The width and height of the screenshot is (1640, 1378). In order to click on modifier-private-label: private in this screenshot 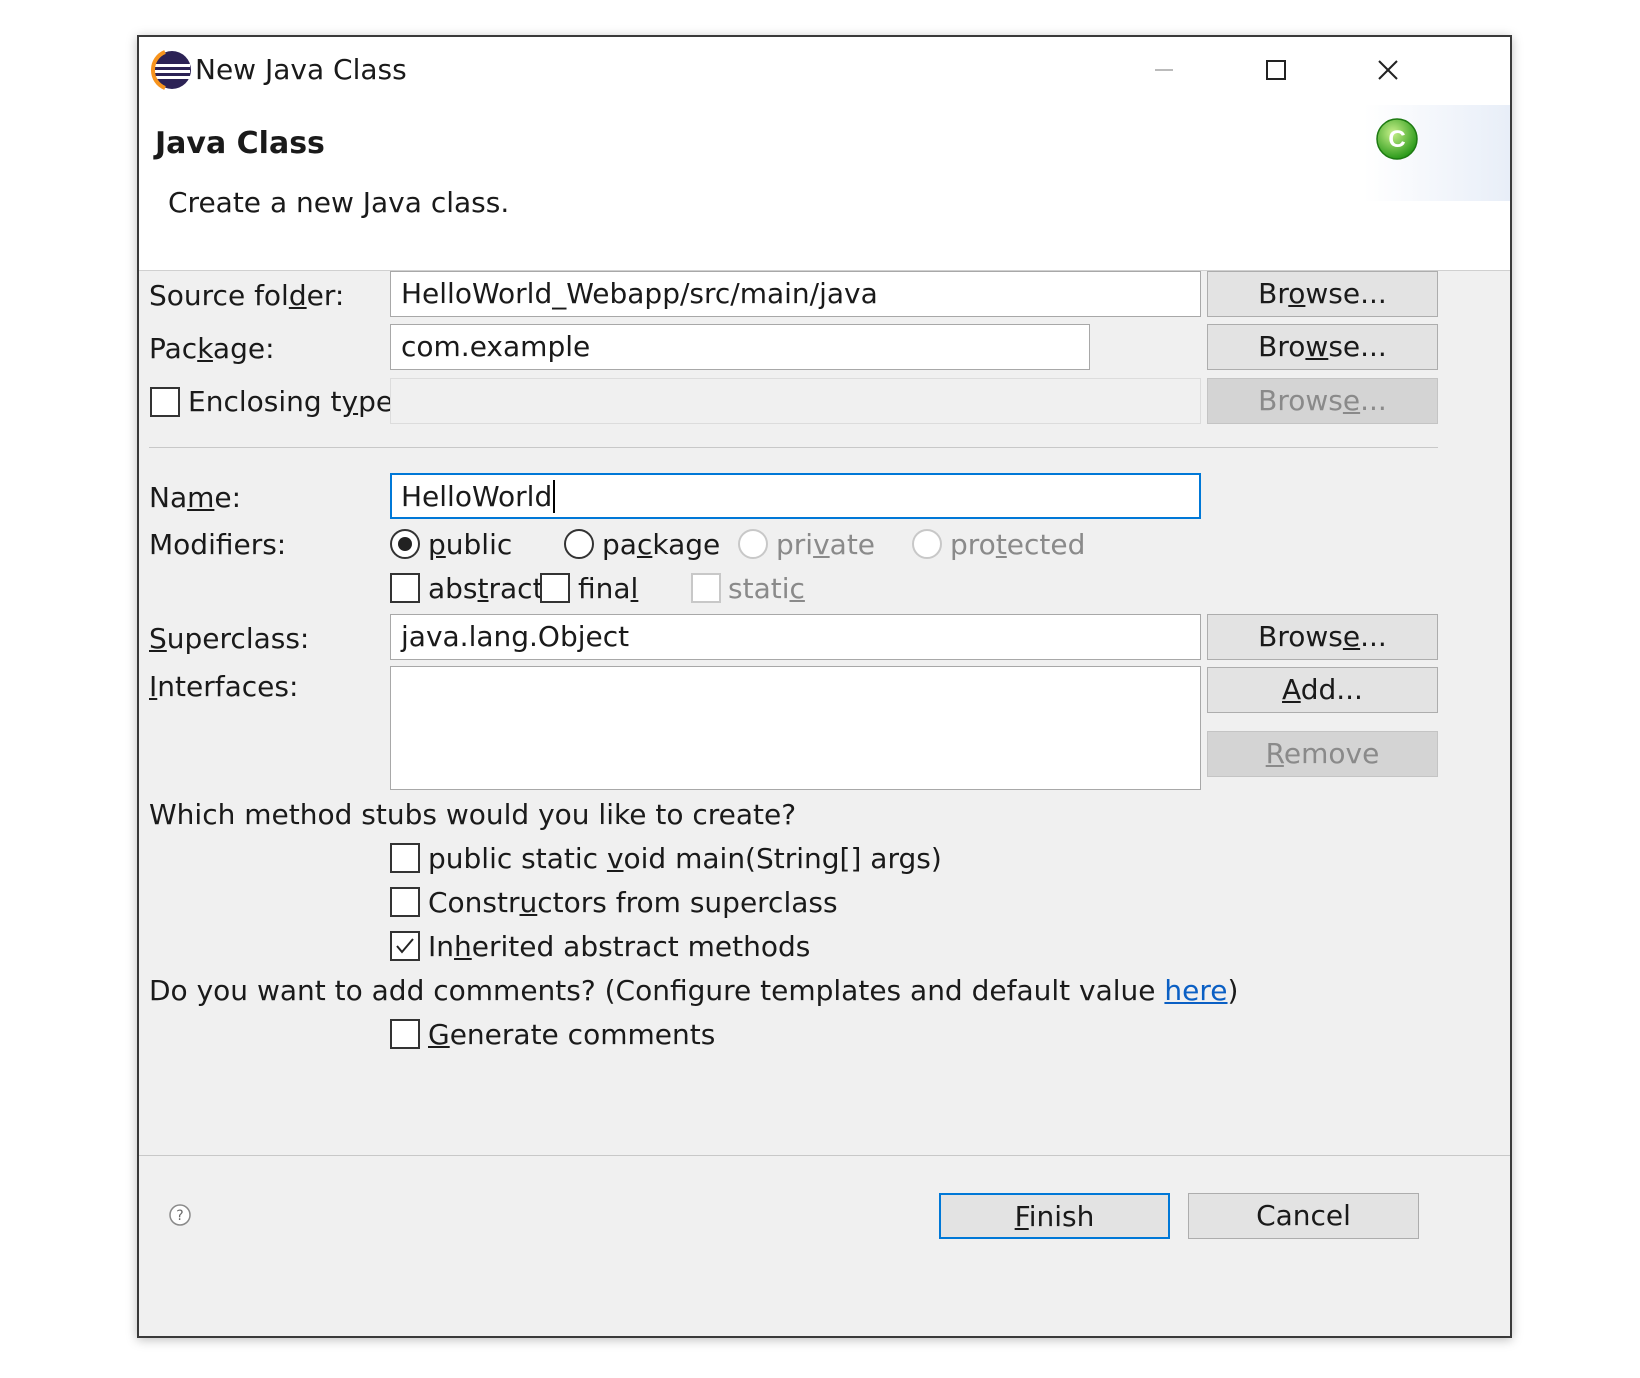, I will do `click(826, 544)`.